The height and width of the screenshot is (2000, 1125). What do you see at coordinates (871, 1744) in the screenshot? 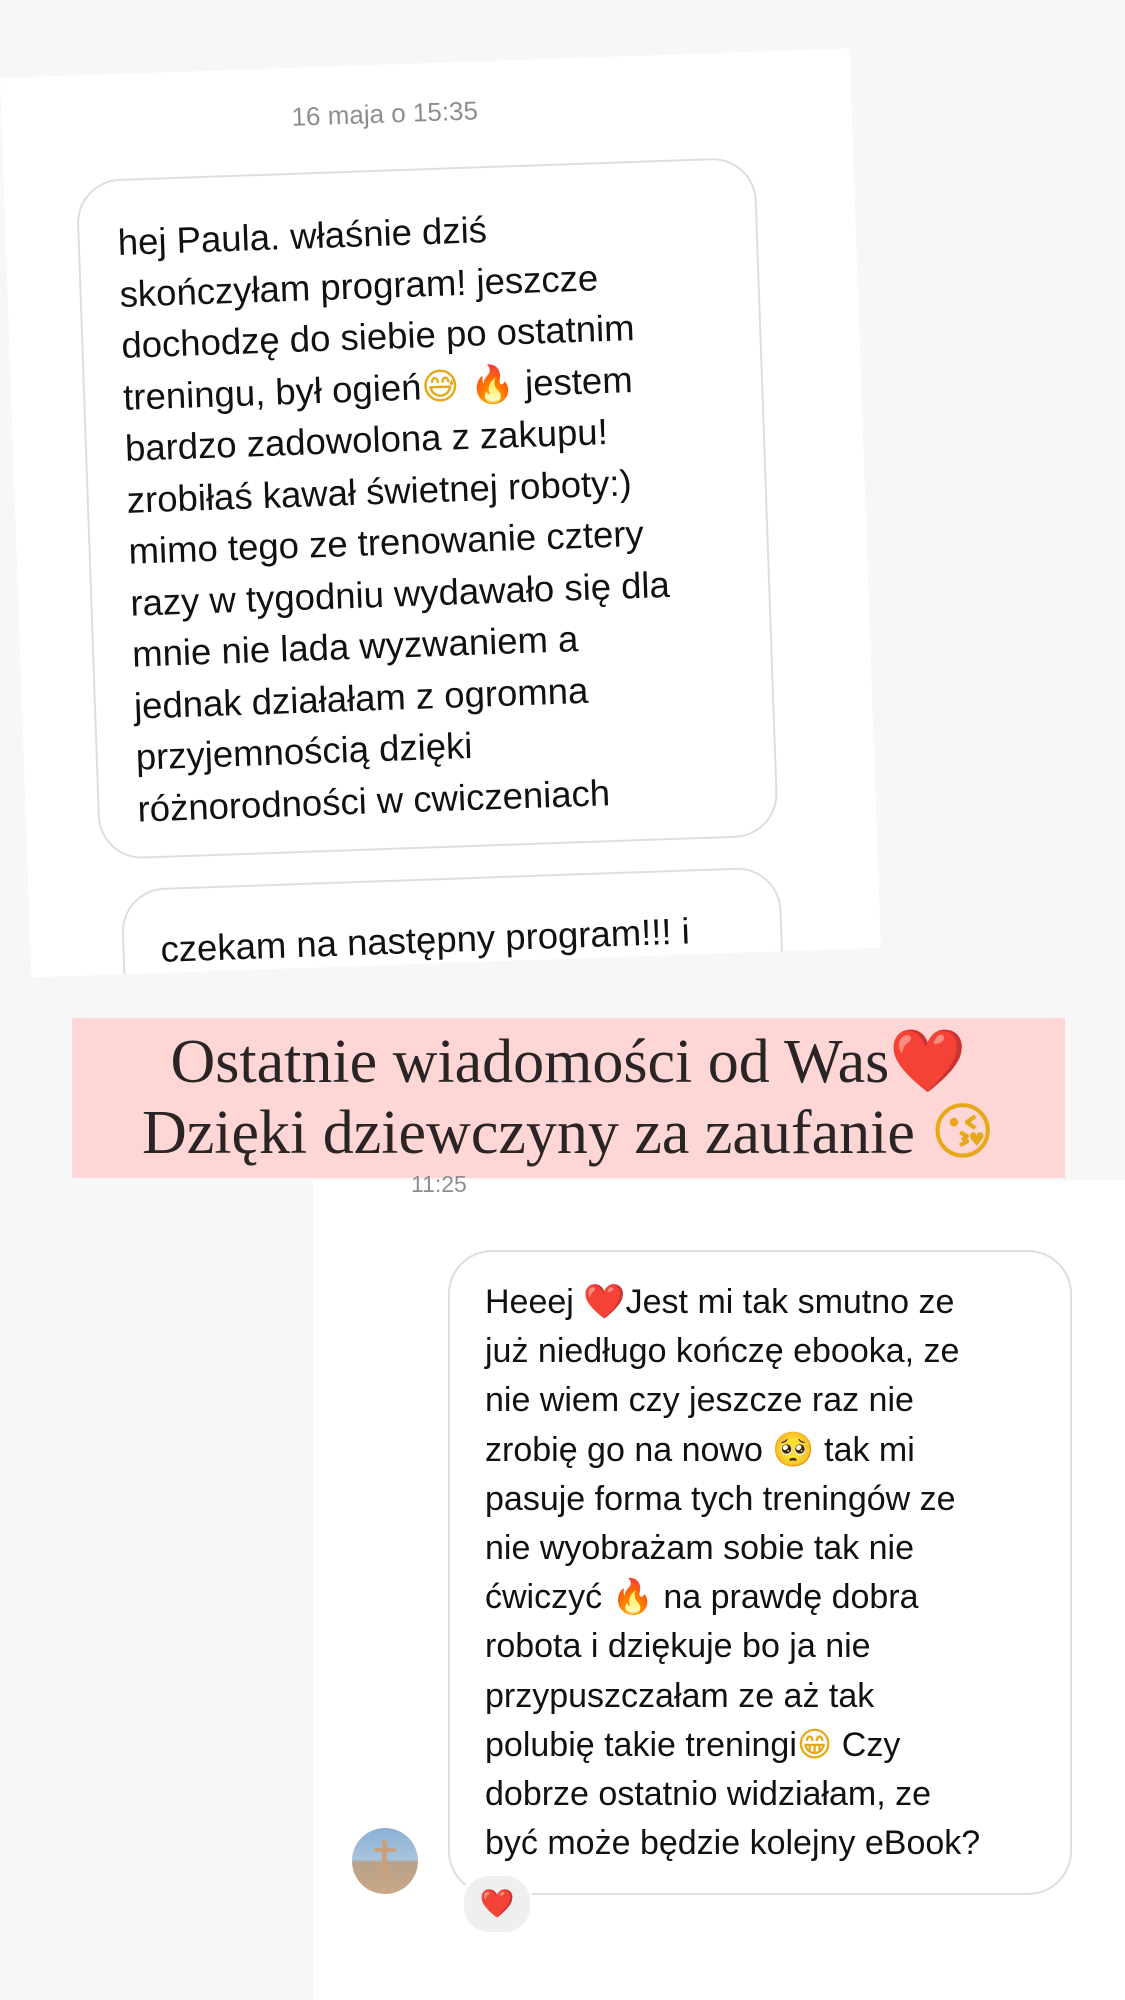
I see `message-text: Czy` at bounding box center [871, 1744].